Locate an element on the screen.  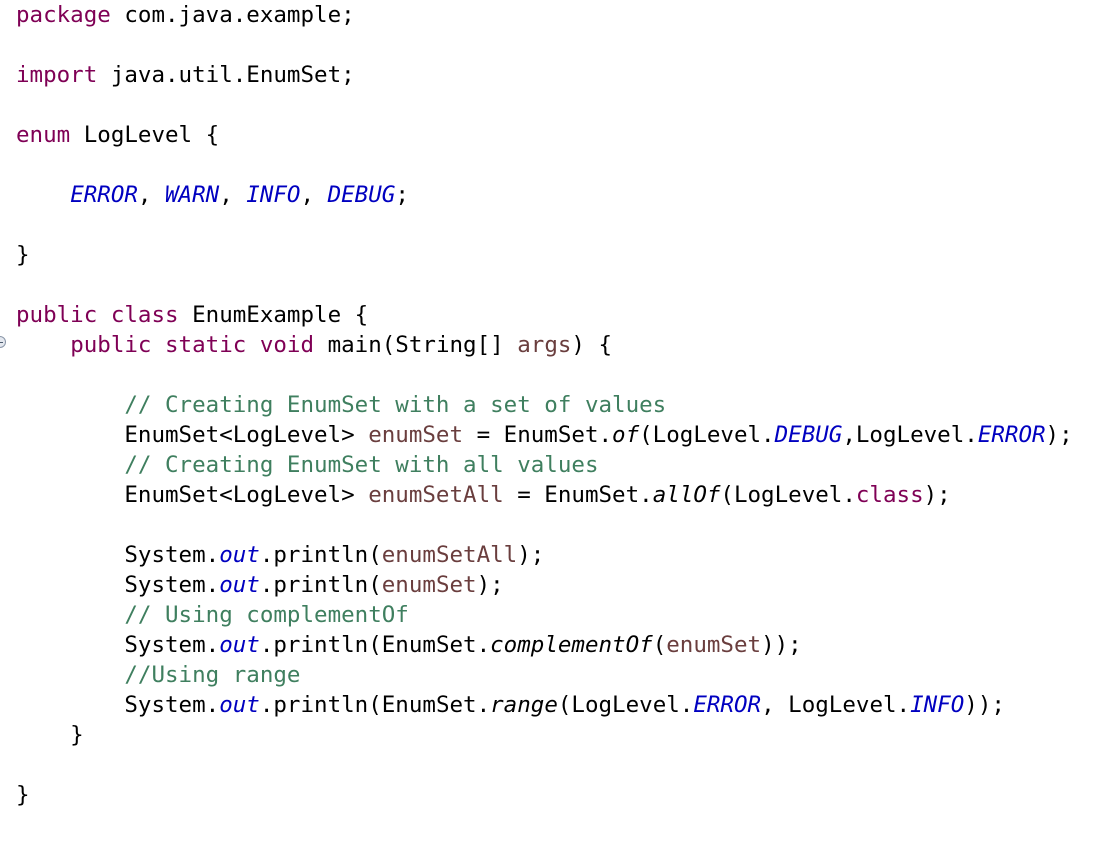
code-line: // Using complementOf is located at coordinates (544, 615).